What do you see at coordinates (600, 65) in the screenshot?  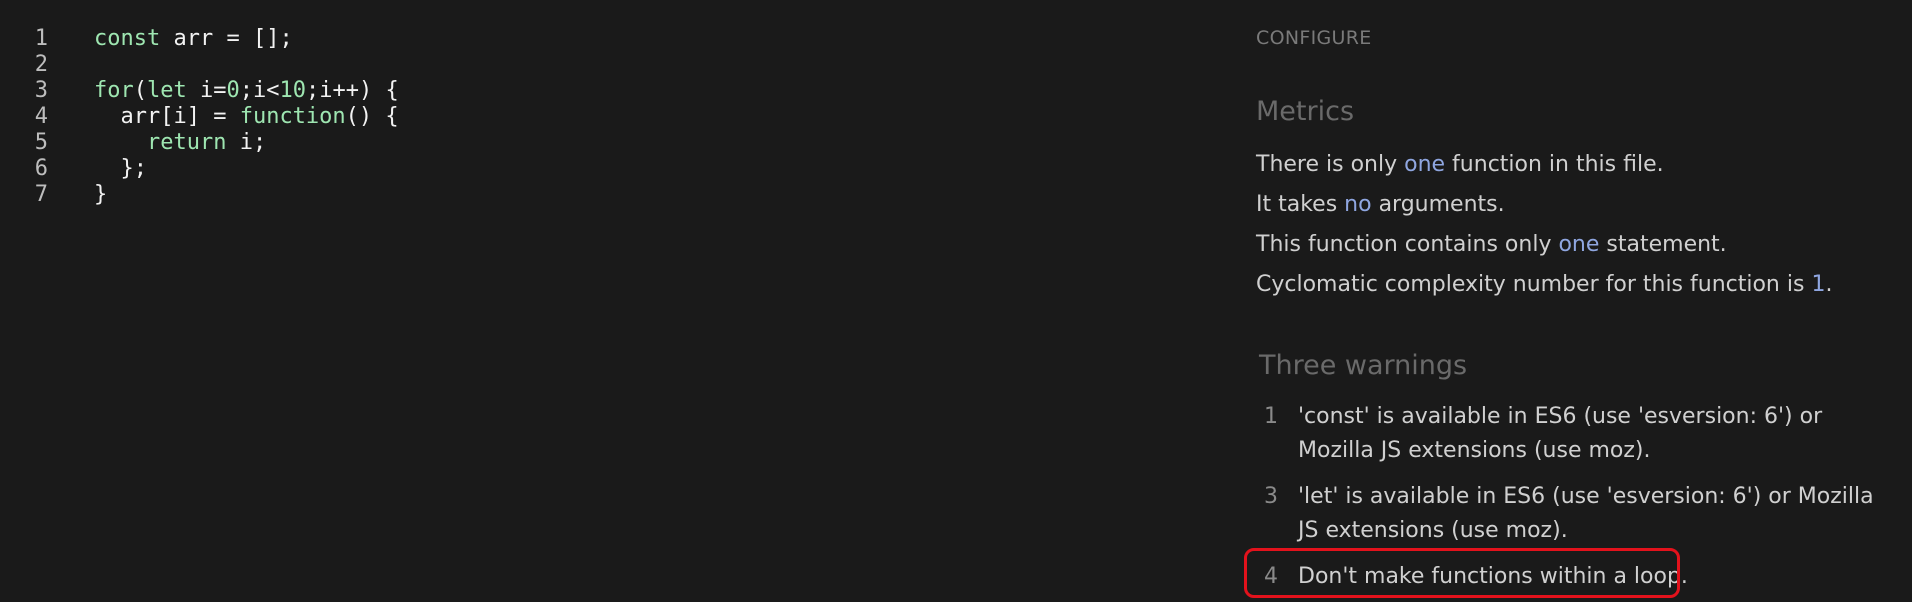 I see `code-line-2: 2` at bounding box center [600, 65].